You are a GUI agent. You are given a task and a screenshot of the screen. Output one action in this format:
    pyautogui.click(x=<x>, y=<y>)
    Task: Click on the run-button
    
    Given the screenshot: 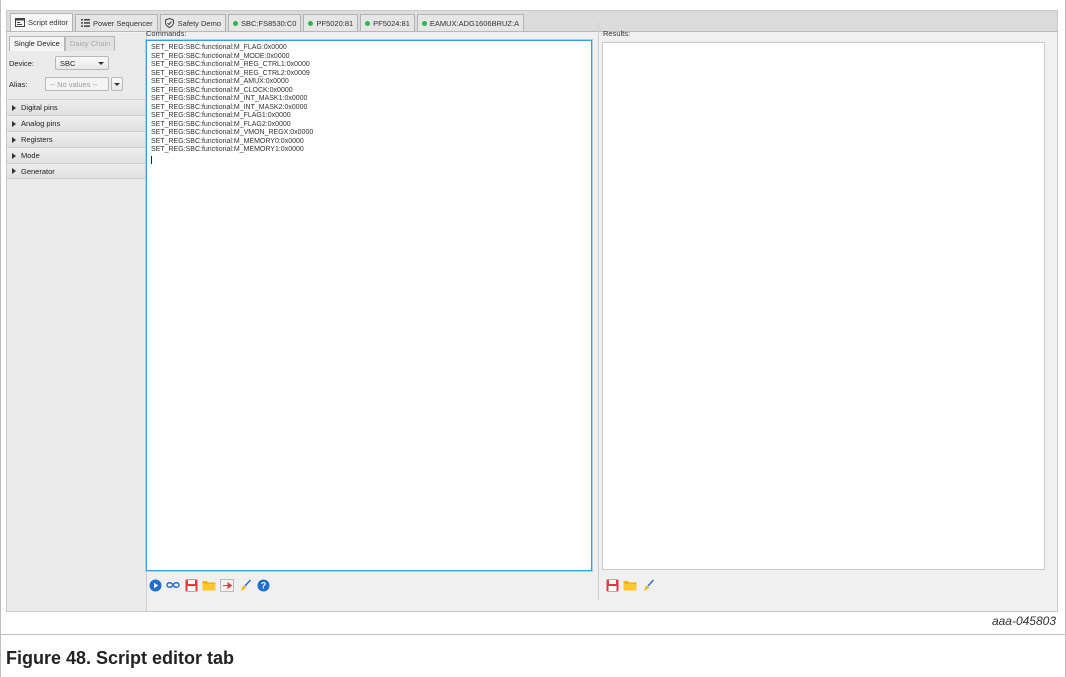 What is the action you would take?
    pyautogui.click(x=155, y=585)
    